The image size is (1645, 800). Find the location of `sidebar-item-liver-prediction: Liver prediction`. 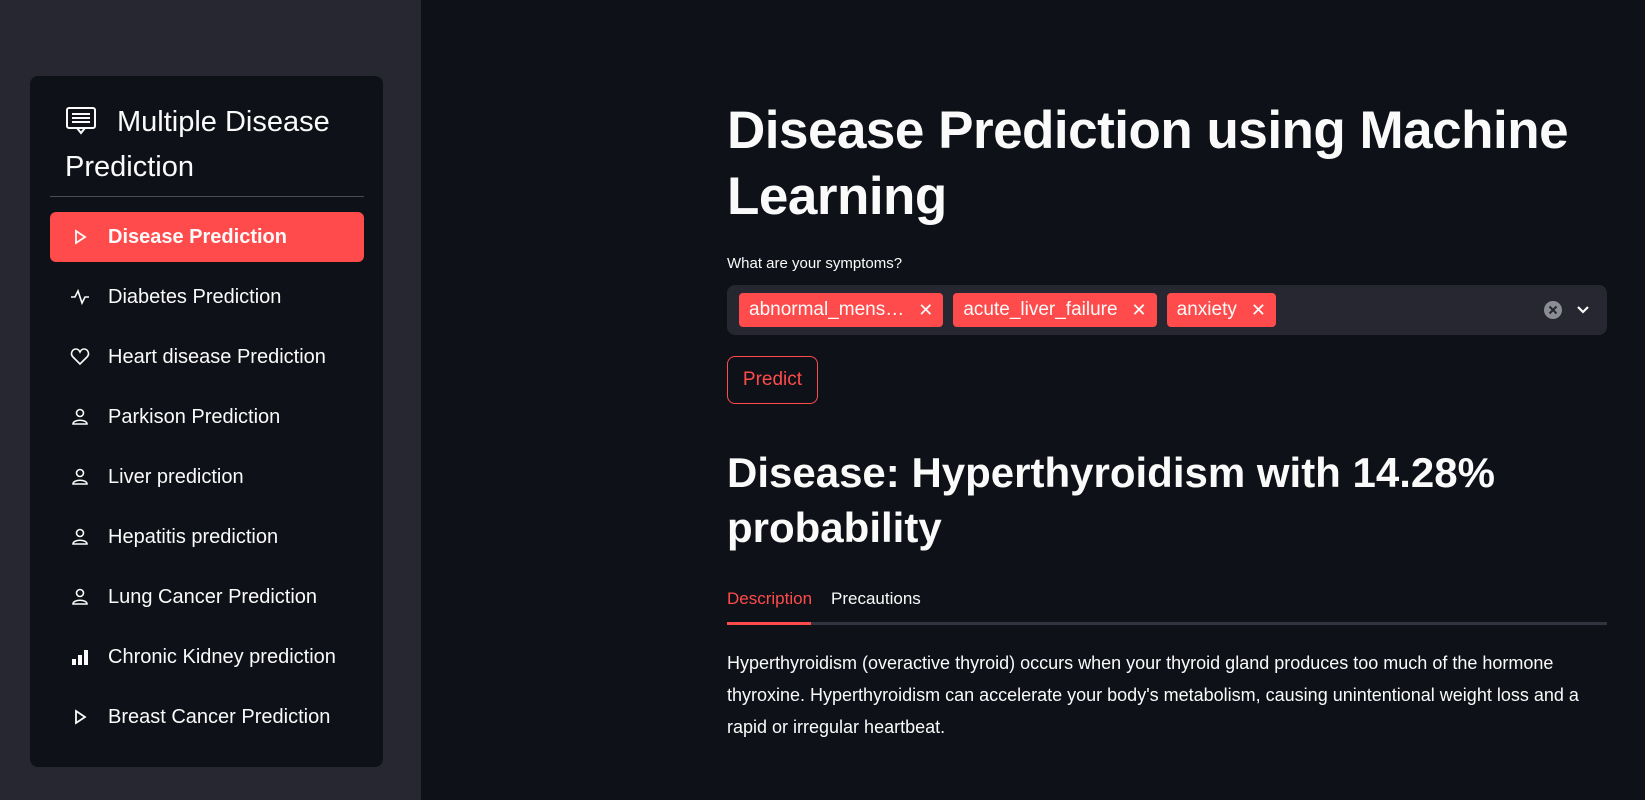

sidebar-item-liver-prediction: Liver prediction is located at coordinates (207, 477).